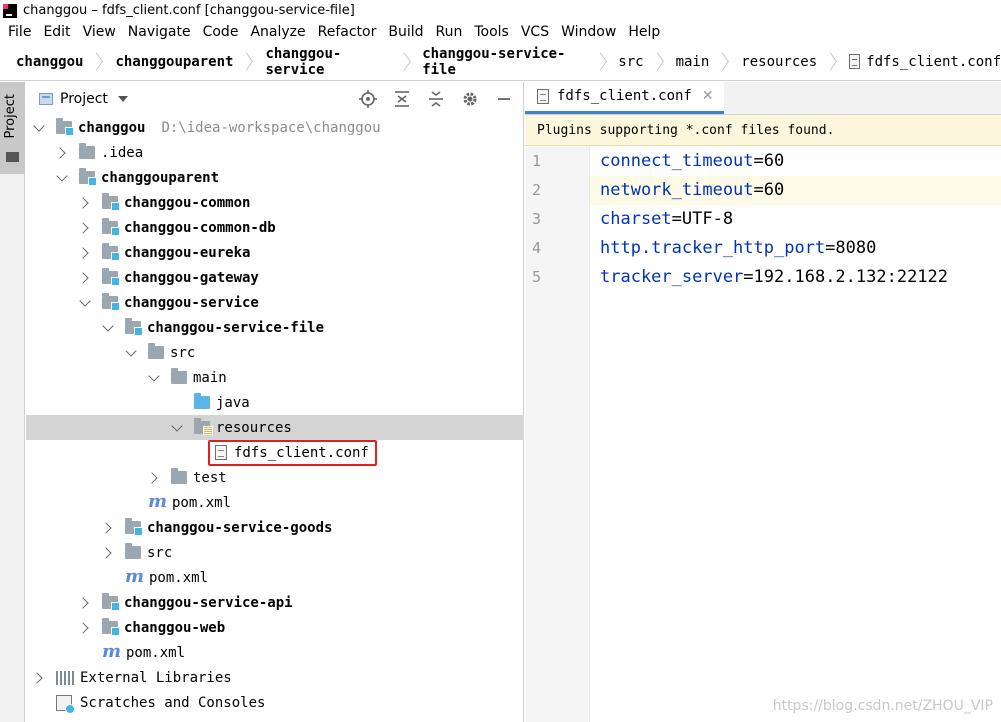 This screenshot has height=722, width=1001. I want to click on project-tool-tab: Project, so click(12, 128).